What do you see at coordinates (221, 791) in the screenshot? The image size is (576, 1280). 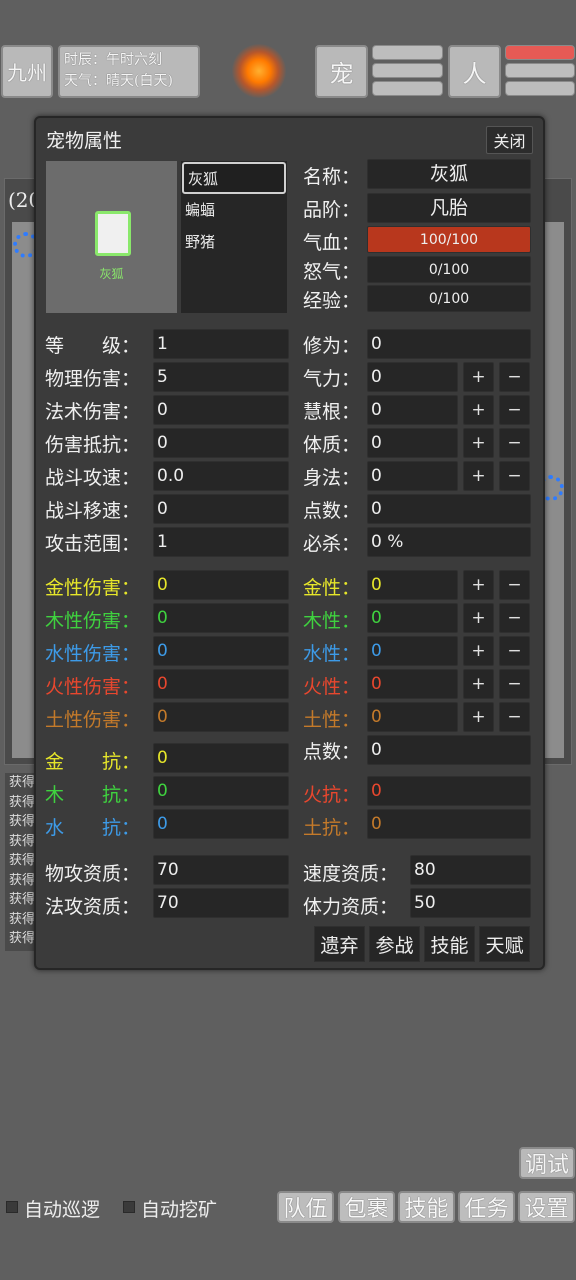 I see `wood-resist-value: 0` at bounding box center [221, 791].